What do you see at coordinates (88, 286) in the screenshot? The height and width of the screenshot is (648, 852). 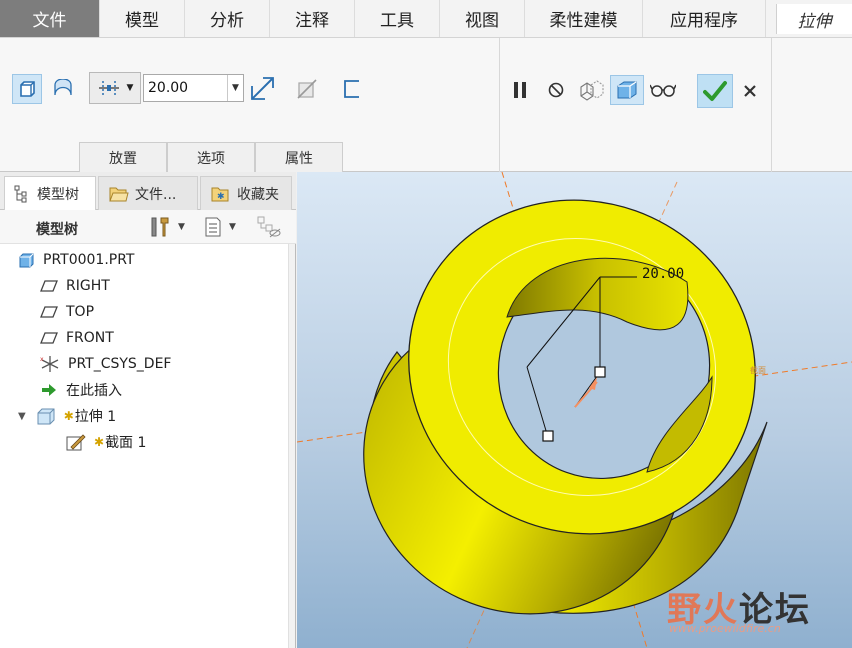 I see `tree-item-label: RIGHT` at bounding box center [88, 286].